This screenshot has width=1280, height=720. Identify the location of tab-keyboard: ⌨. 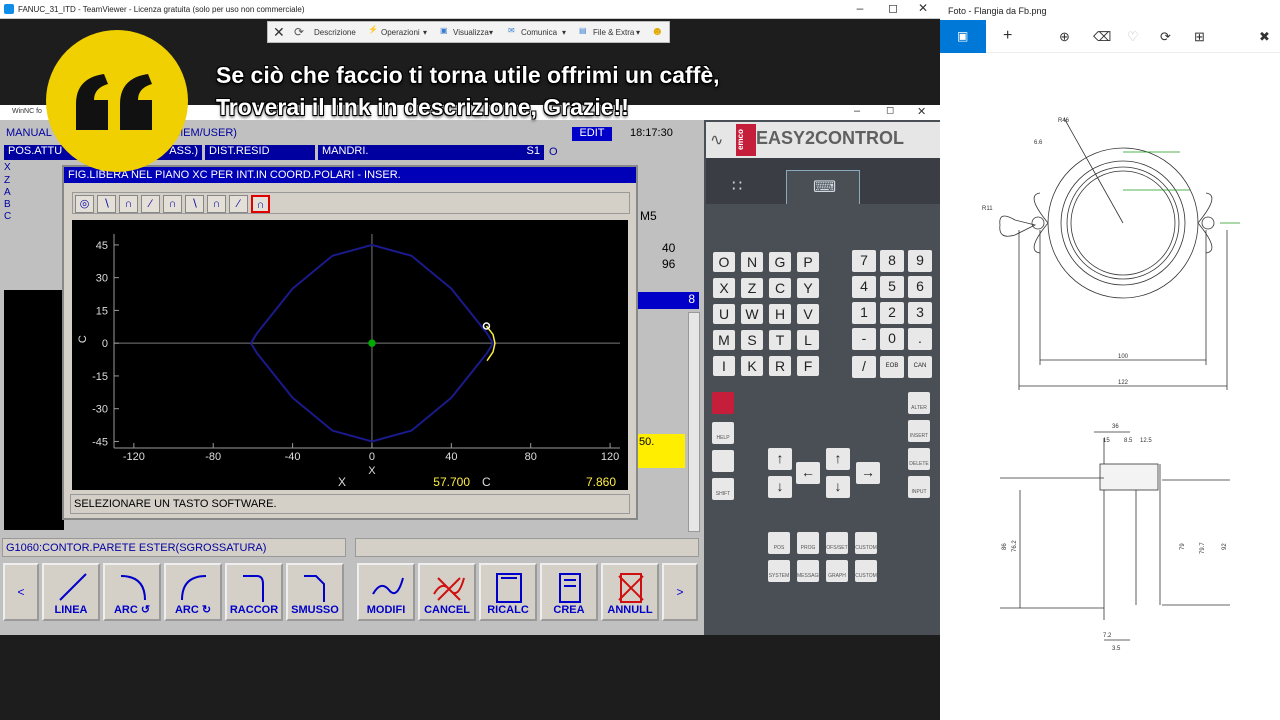
(823, 187).